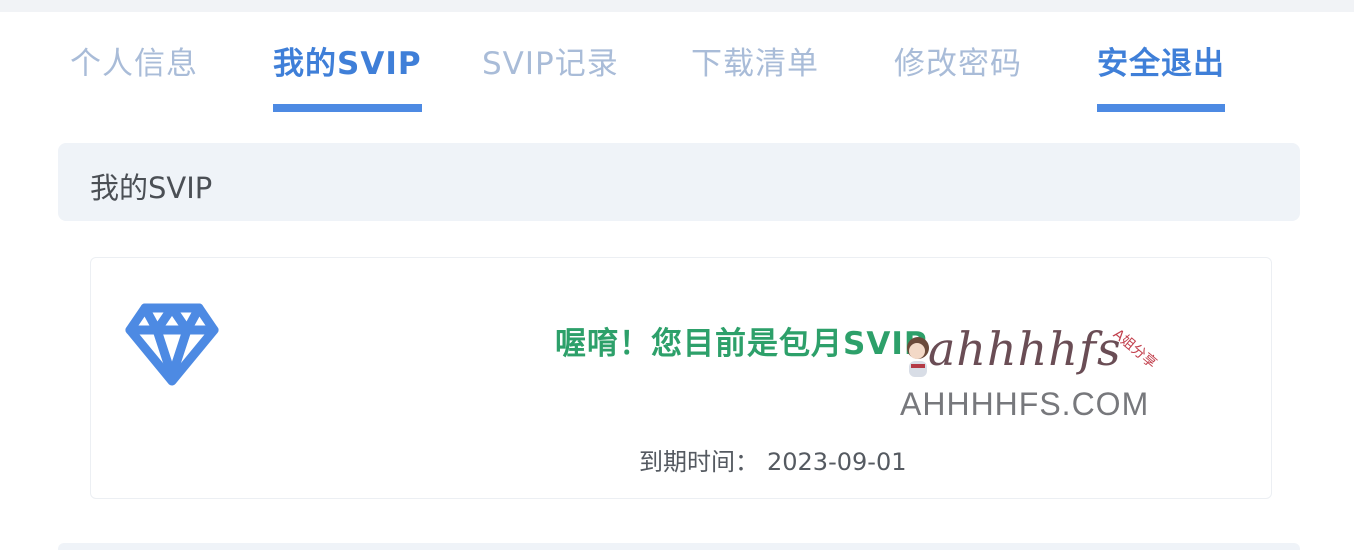 The height and width of the screenshot is (550, 1354). I want to click on tab-download-list: 下载清单, so click(755, 75).